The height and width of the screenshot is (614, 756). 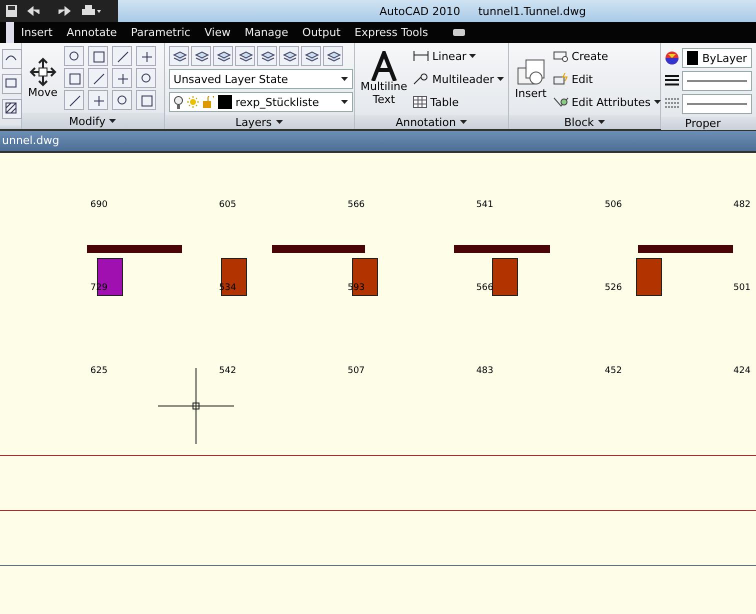 I want to click on dimension-label: 507, so click(x=356, y=371).